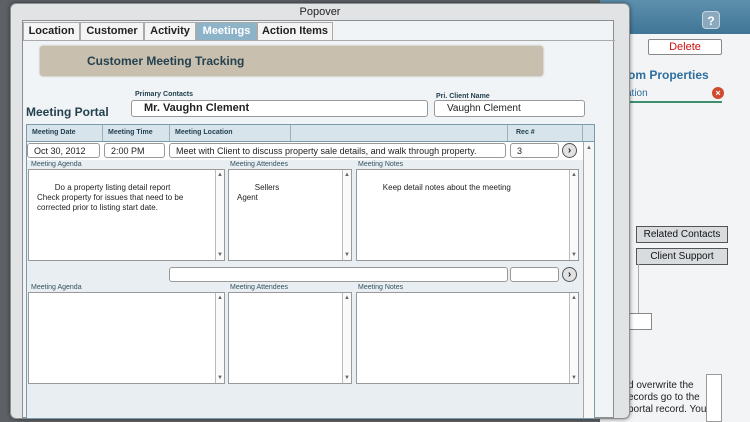  I want to click on notes-text: Keep detail notes about the meeting, so click(446, 187).